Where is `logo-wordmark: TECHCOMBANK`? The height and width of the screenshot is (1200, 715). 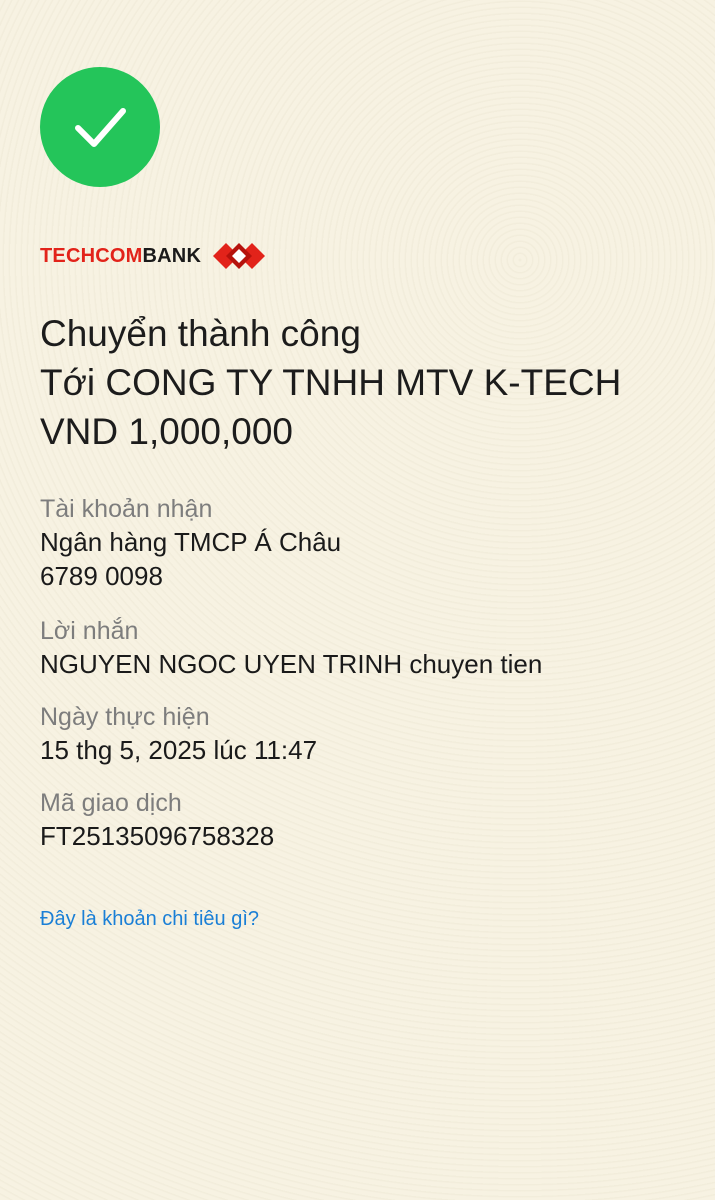
logo-wordmark: TECHCOMBANK is located at coordinates (120, 256).